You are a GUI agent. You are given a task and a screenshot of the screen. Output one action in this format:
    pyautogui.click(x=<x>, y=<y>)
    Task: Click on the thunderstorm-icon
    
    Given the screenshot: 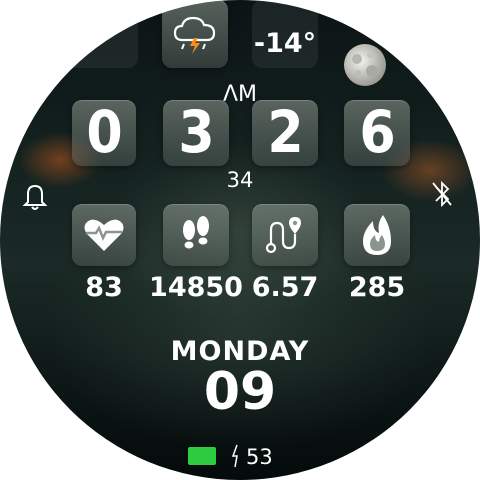 What is the action you would take?
    pyautogui.click(x=195, y=34)
    